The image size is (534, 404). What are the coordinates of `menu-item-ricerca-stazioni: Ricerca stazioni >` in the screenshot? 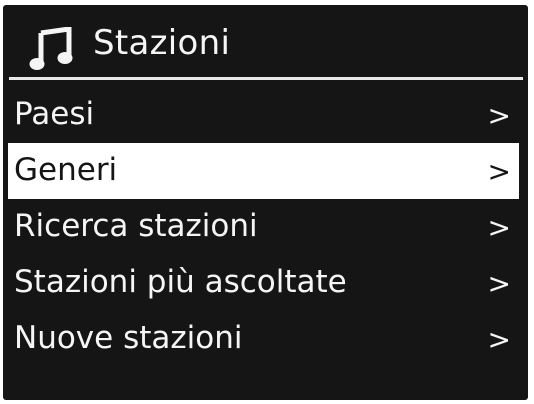 It's located at (263, 227).